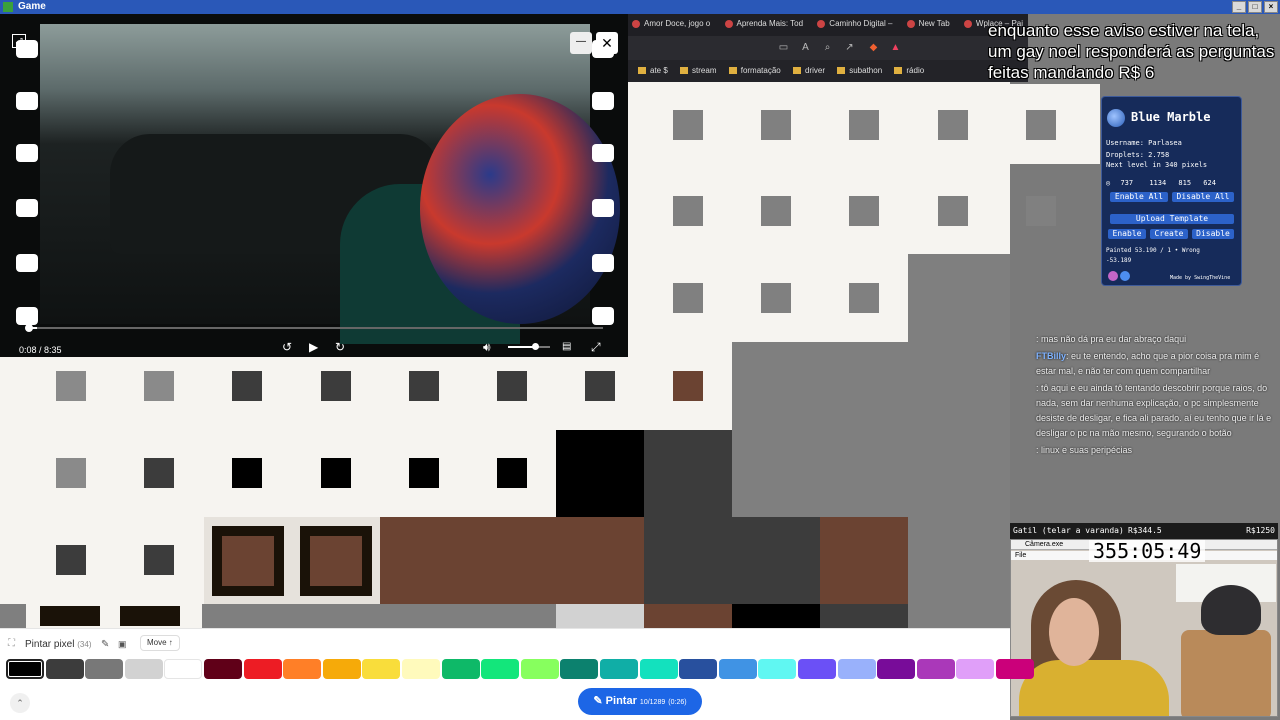  What do you see at coordinates (340, 347) in the screenshot?
I see `forward-icon: ↻` at bounding box center [340, 347].